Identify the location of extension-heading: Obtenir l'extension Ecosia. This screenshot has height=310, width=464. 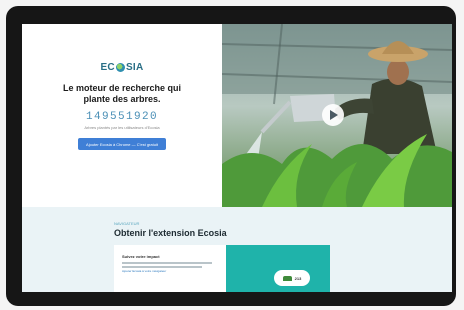
(170, 233).